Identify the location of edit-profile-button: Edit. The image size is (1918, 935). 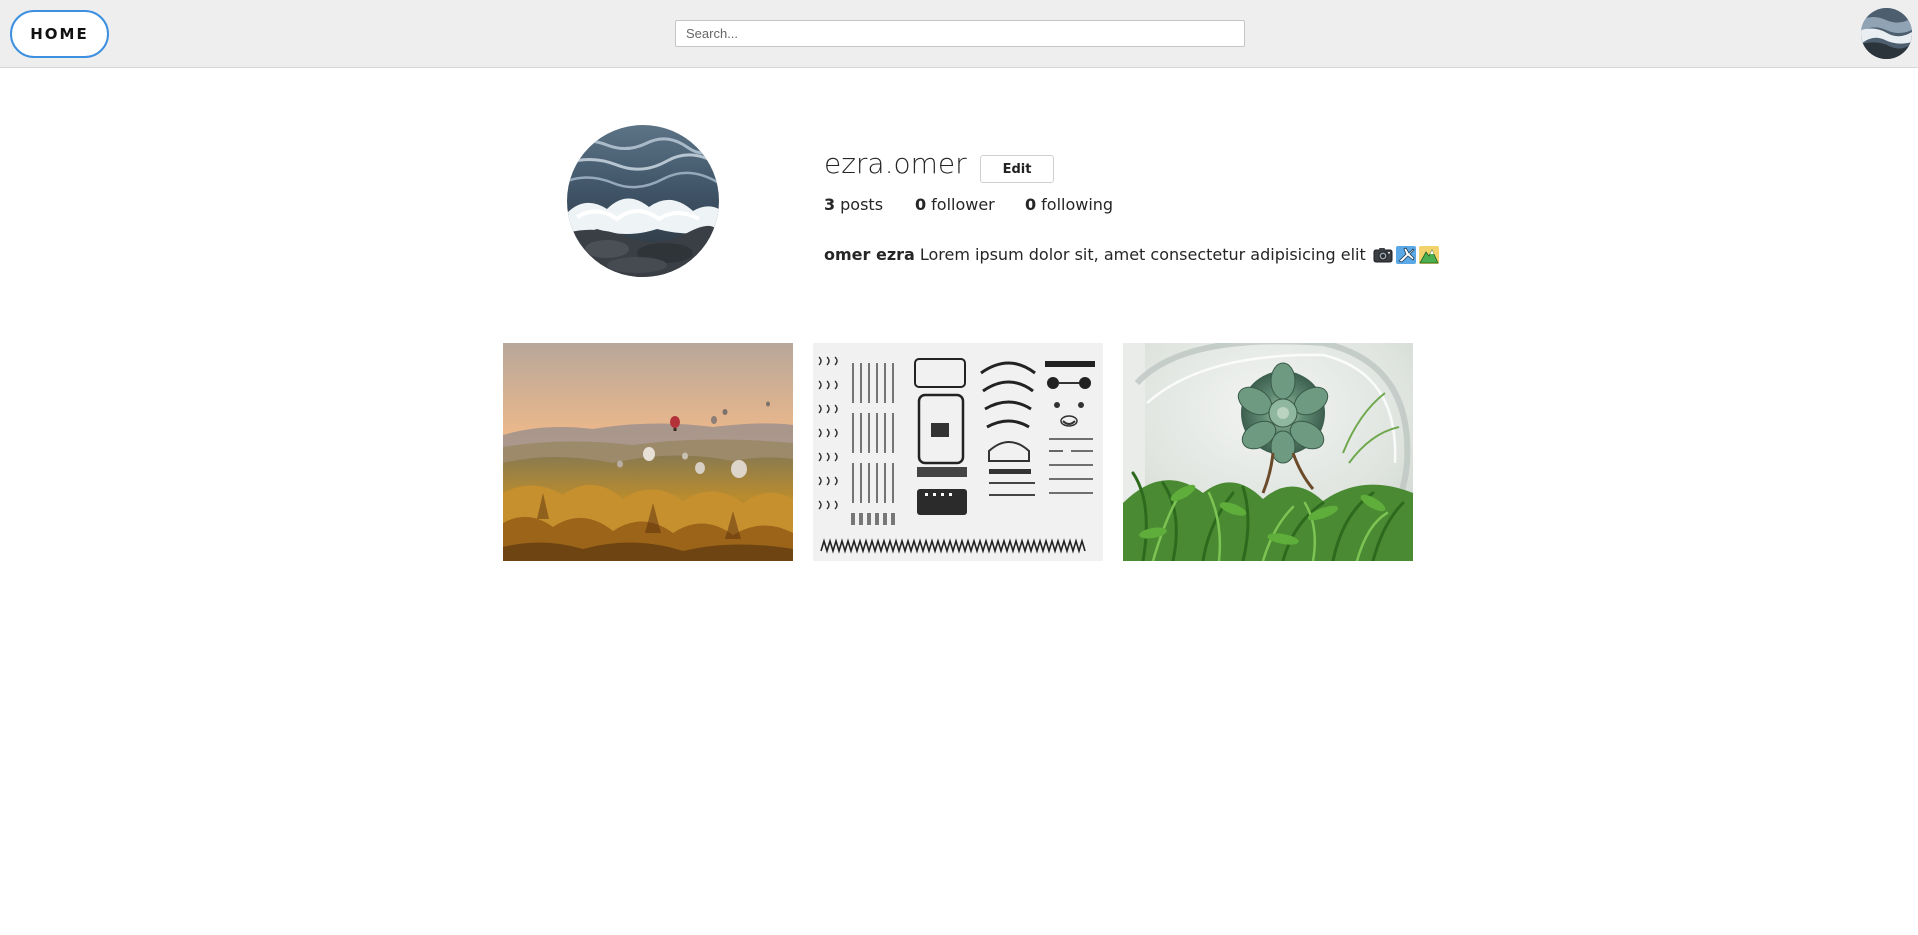
(1017, 169).